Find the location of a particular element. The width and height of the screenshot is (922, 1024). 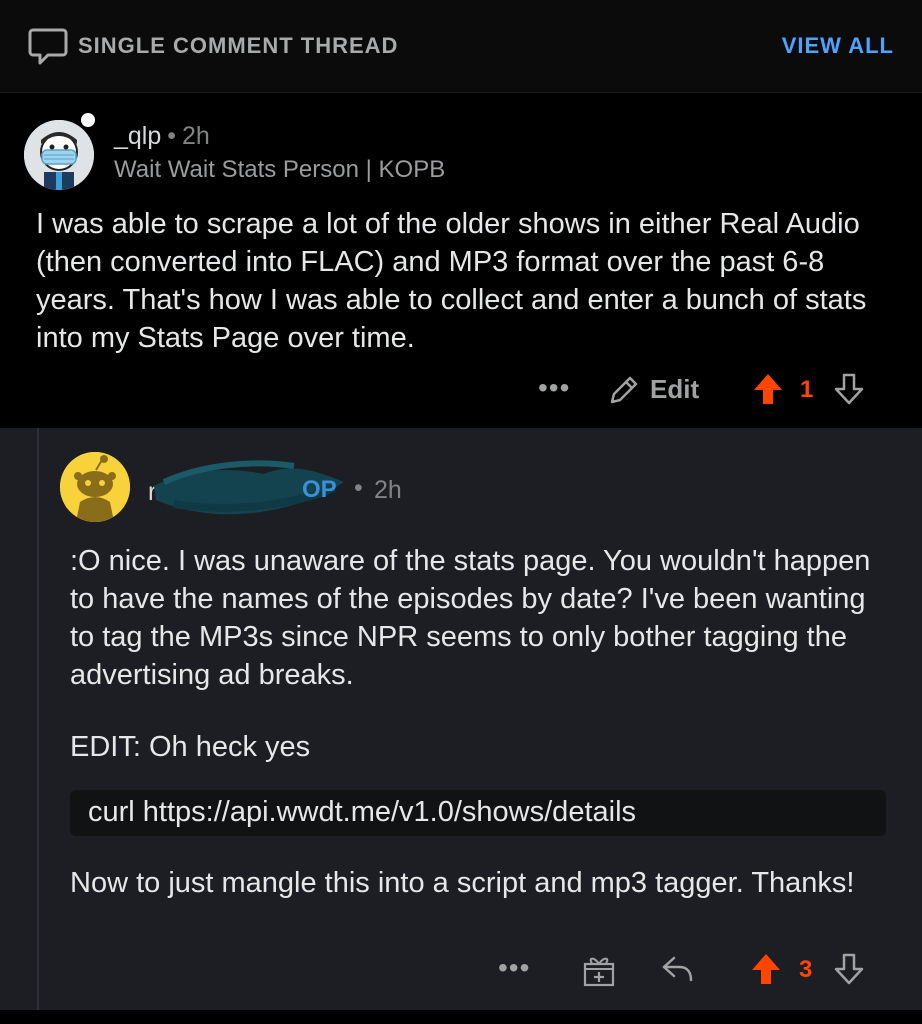

gift-award-icon is located at coordinates (599, 970).